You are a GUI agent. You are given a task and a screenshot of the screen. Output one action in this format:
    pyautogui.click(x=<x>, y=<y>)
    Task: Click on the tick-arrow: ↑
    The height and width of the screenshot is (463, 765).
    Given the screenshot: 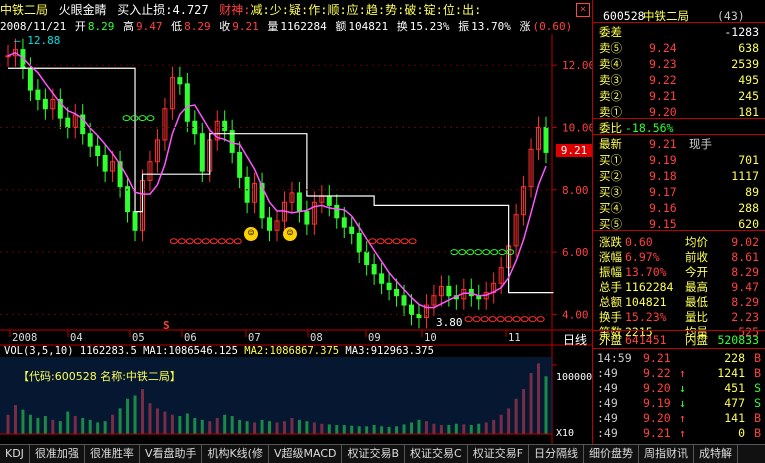 What is the action you would take?
    pyautogui.click(x=682, y=433)
    